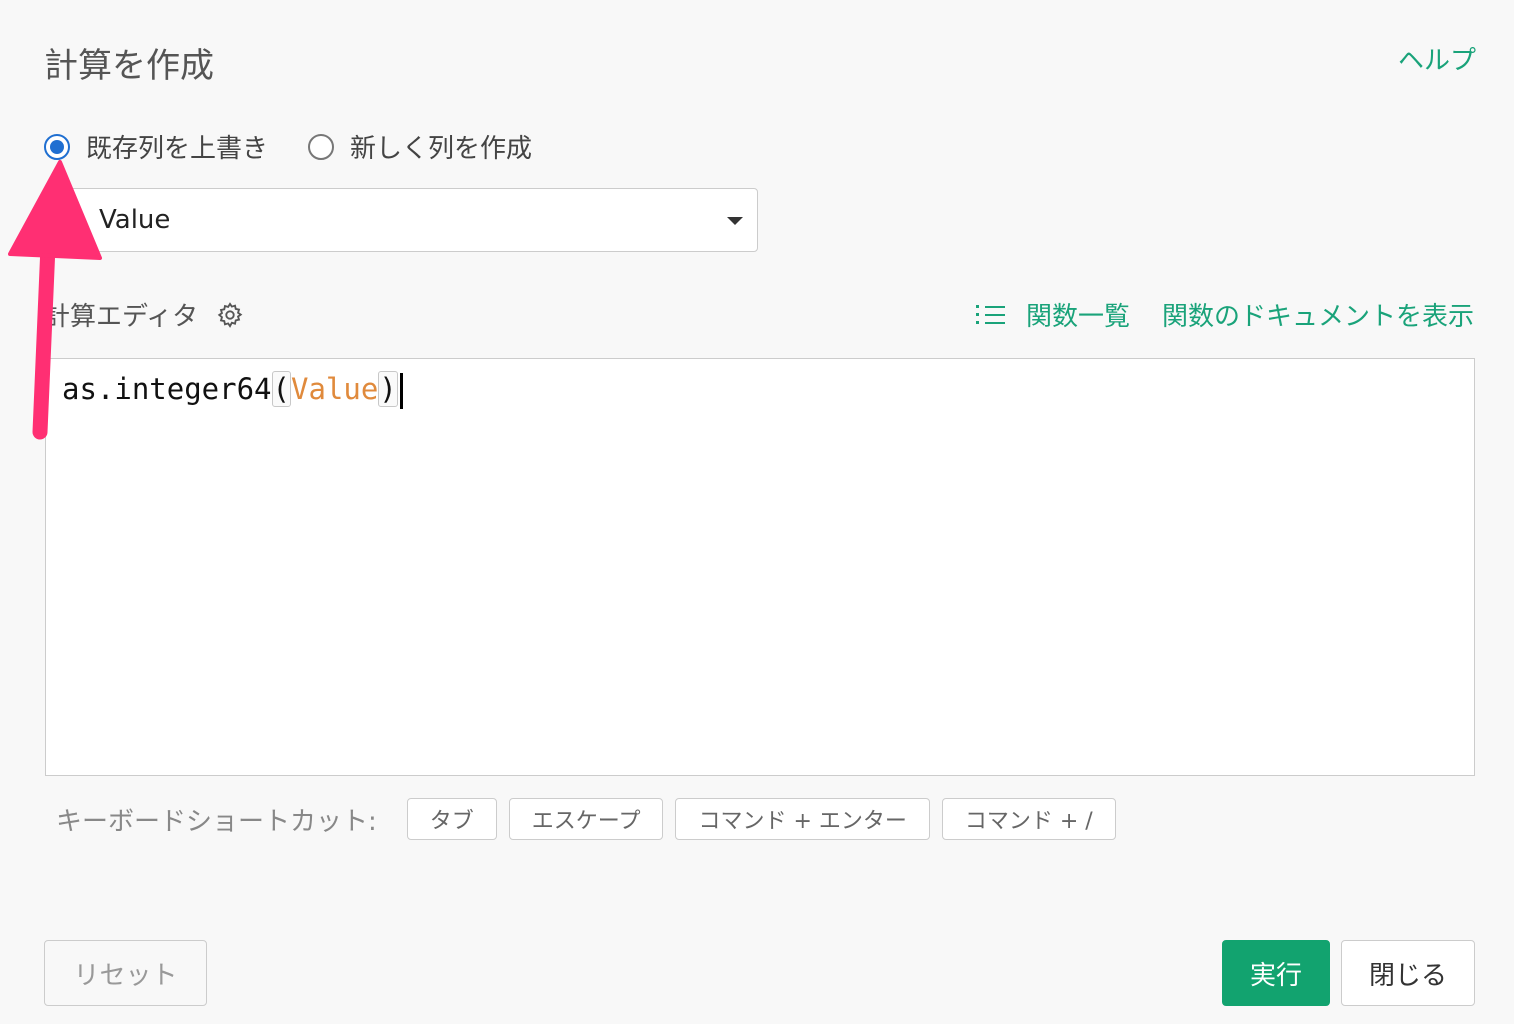  I want to click on radio-unchecked-icon, so click(321, 146).